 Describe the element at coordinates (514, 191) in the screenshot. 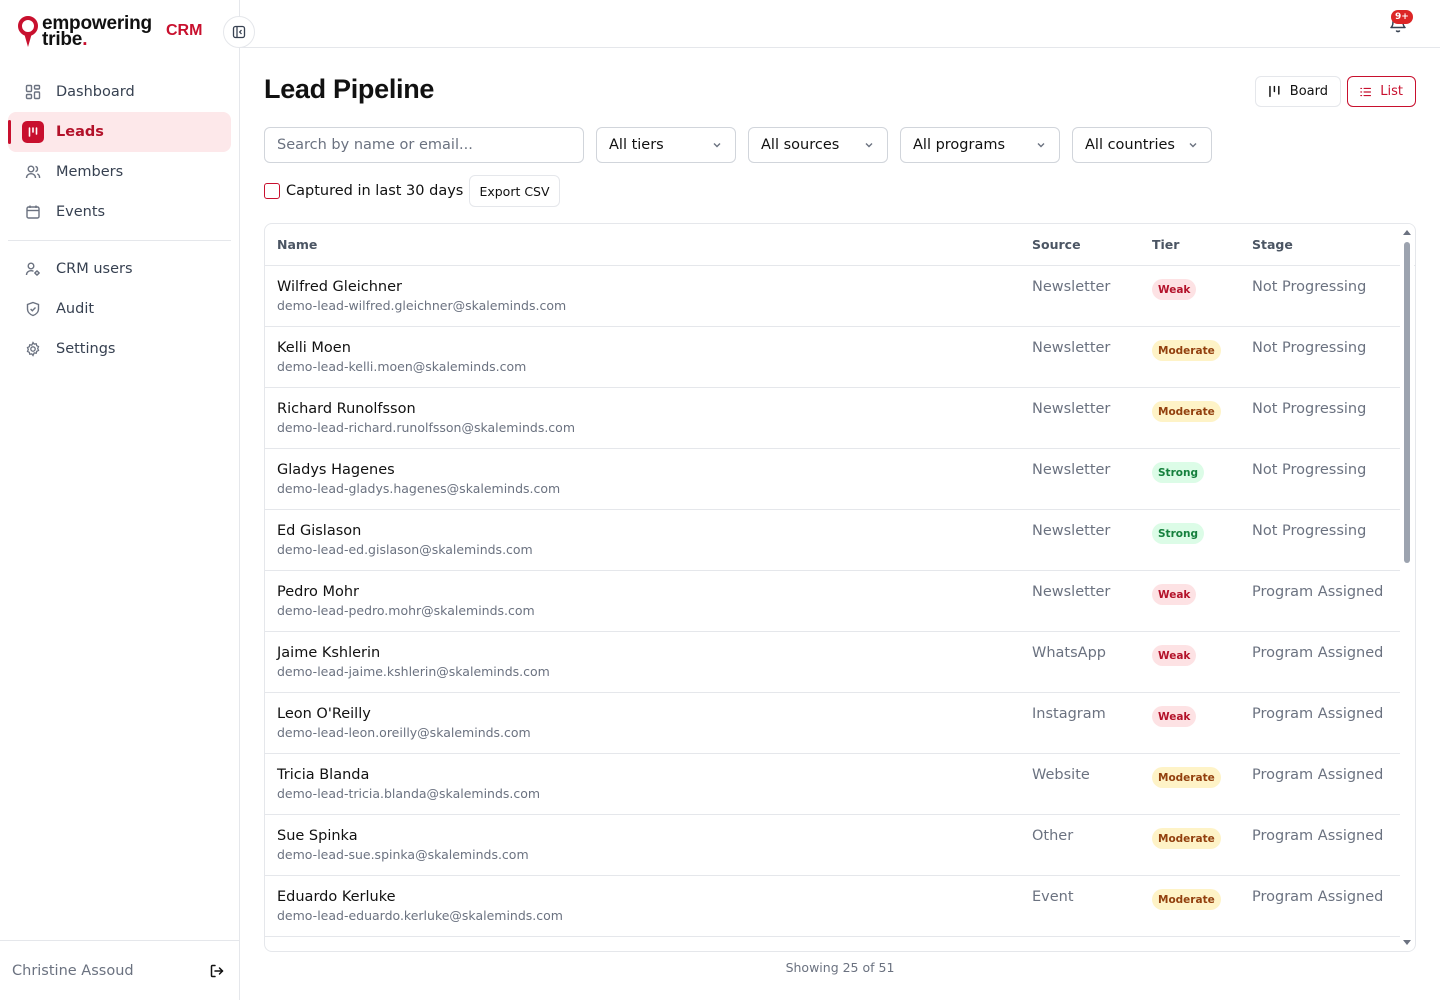

I see `export-csv-button: Export CSV` at that location.